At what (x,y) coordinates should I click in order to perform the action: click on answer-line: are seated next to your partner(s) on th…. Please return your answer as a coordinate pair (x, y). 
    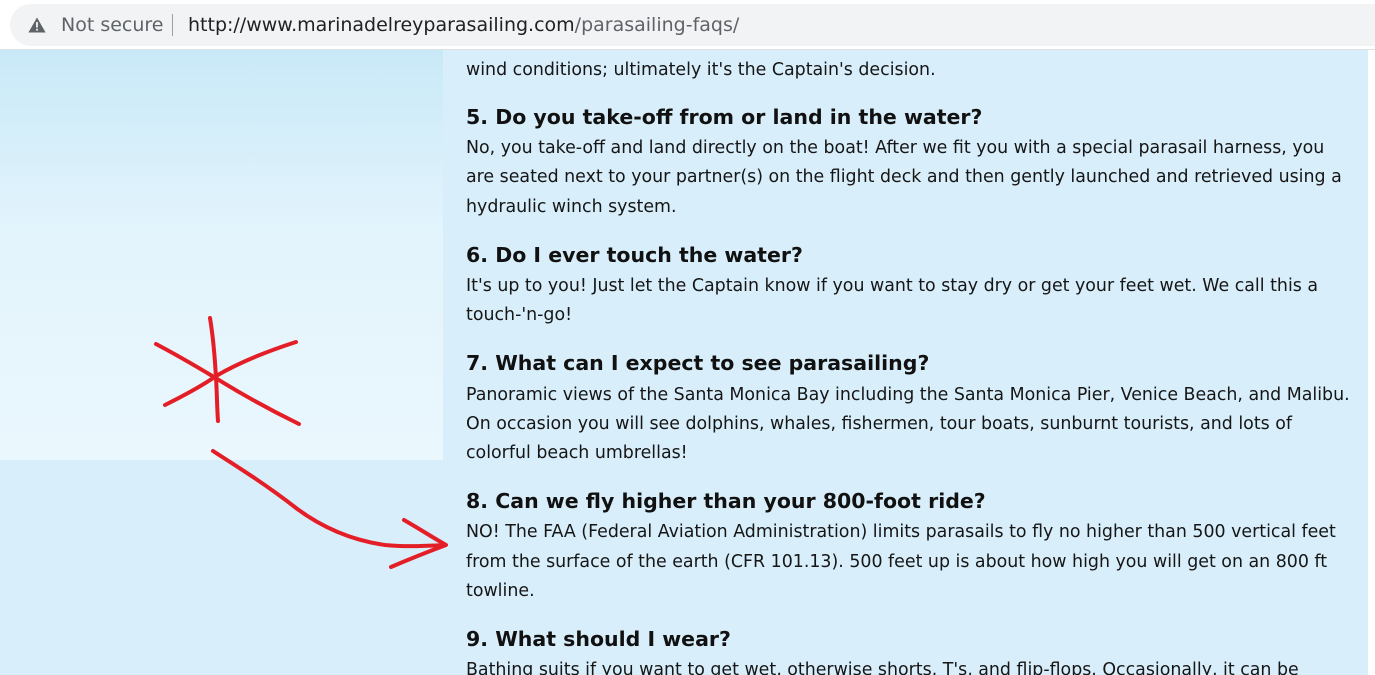
    Looking at the image, I should click on (904, 177).